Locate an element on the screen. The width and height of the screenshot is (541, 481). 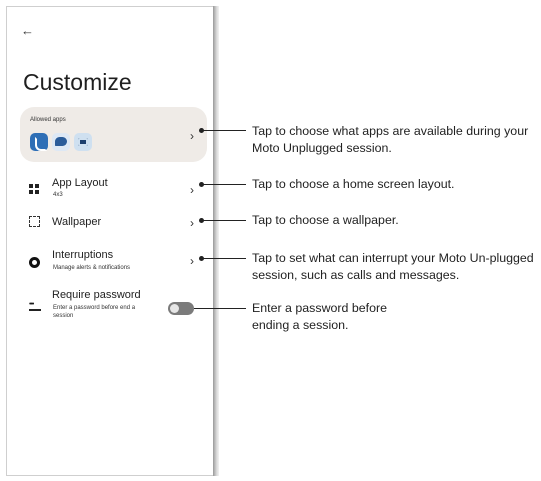
phone-edge is located at coordinates (216, 241).